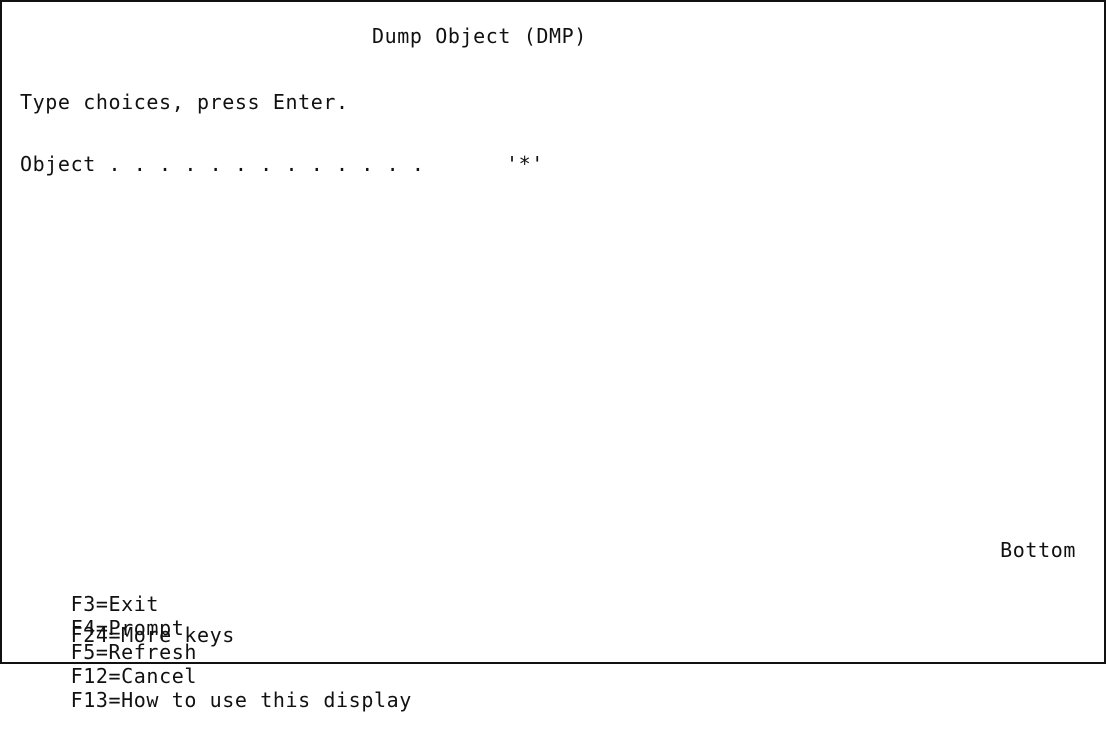 The height and width of the screenshot is (736, 1106). I want to click on f24-more-keys-key: F24=More keys, so click(153, 635).